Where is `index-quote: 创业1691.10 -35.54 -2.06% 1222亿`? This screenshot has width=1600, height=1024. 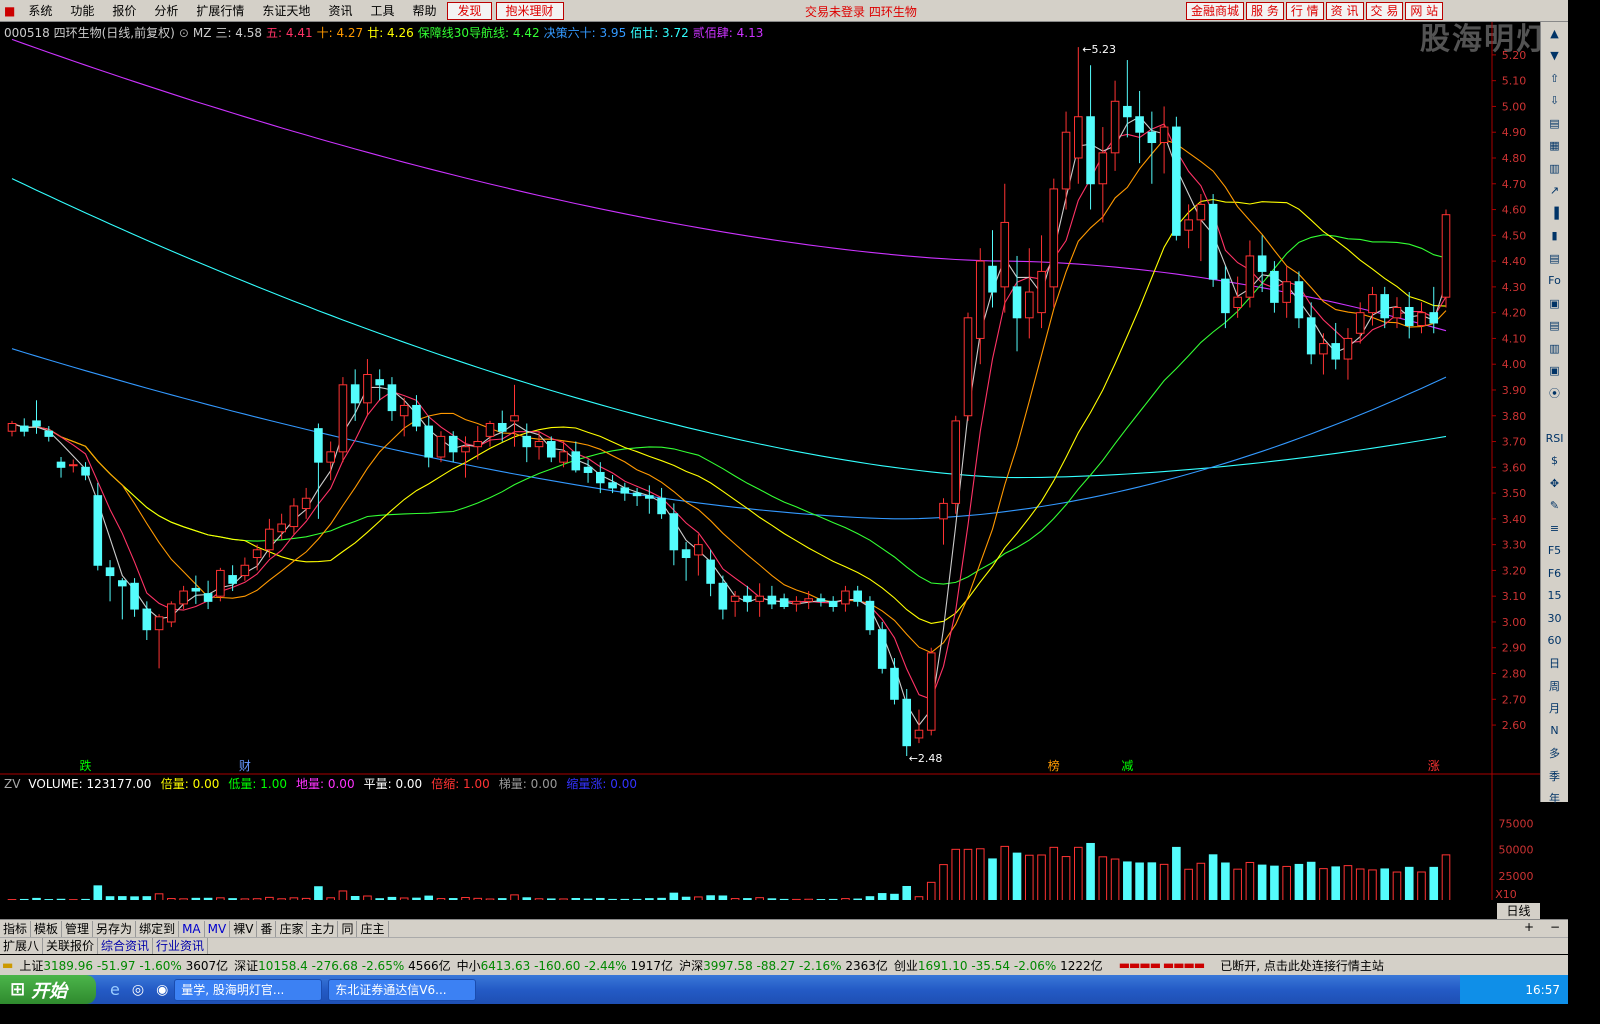
index-quote: 创业1691.10 -35.54 -2.06% 1222亿 is located at coordinates (998, 965).